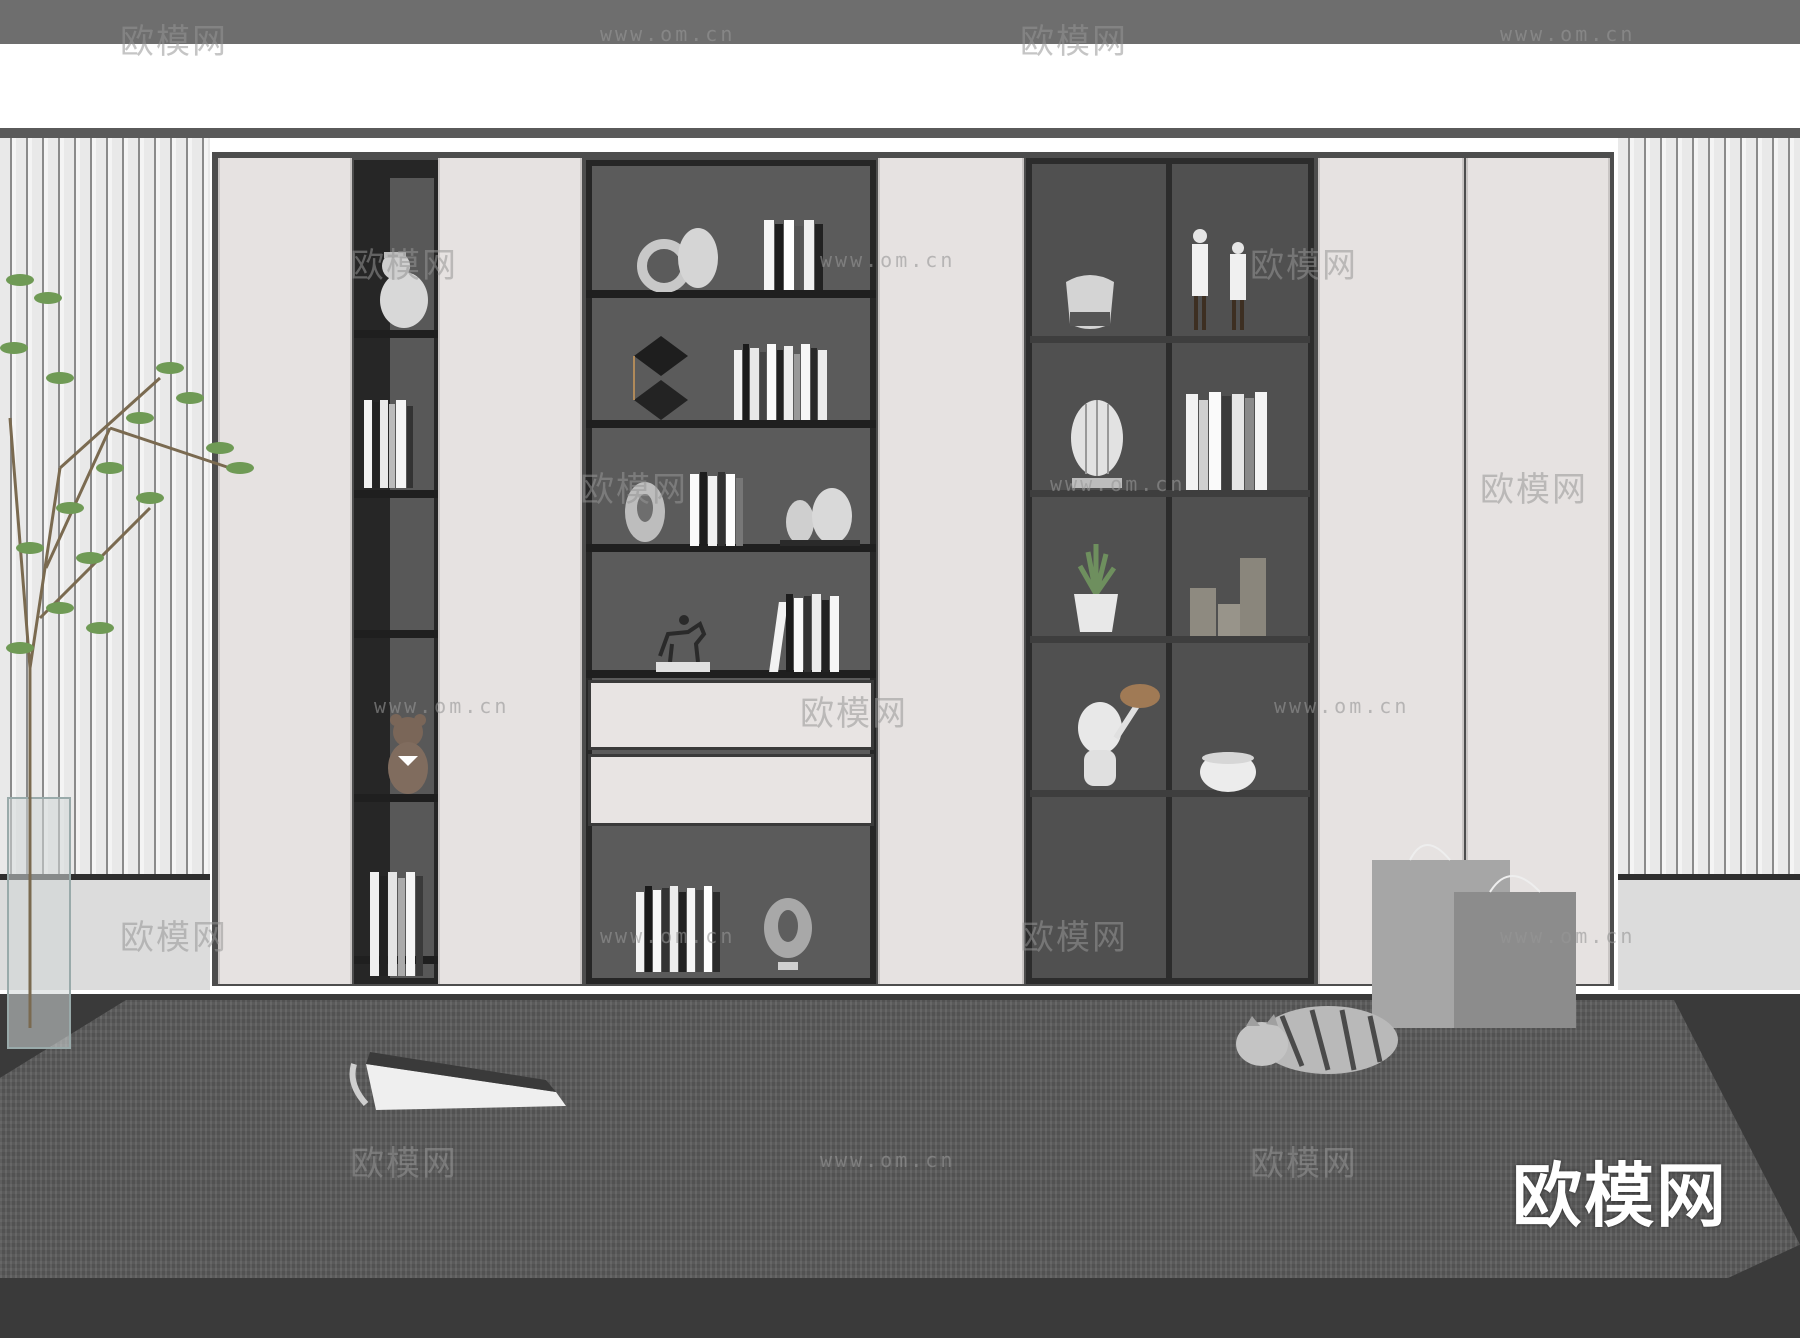 This screenshot has height=1338, width=1800. What do you see at coordinates (1228, 772) in the screenshot?
I see `ceramic-bowl` at bounding box center [1228, 772].